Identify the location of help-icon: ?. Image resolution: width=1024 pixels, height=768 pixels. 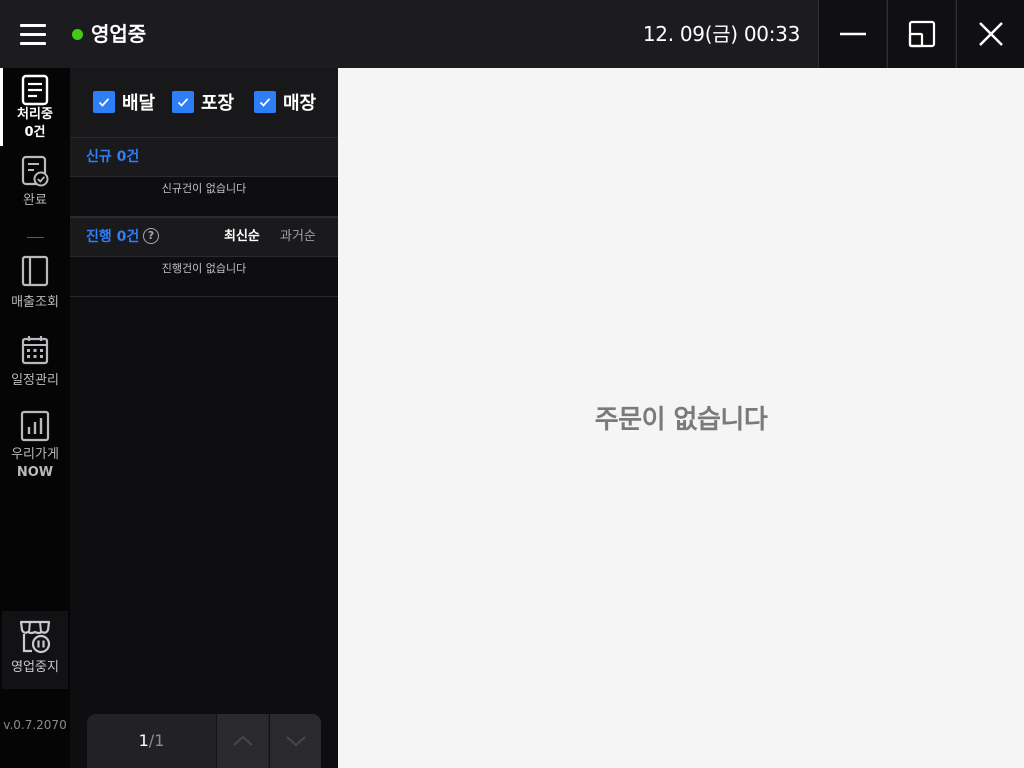
(151, 236).